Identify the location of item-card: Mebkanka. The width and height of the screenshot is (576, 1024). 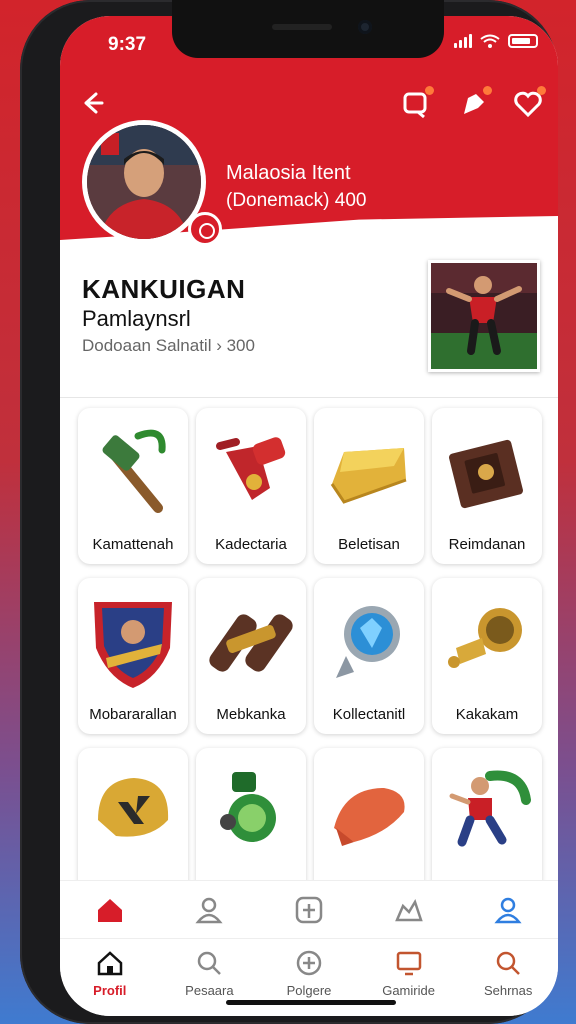
(251, 656).